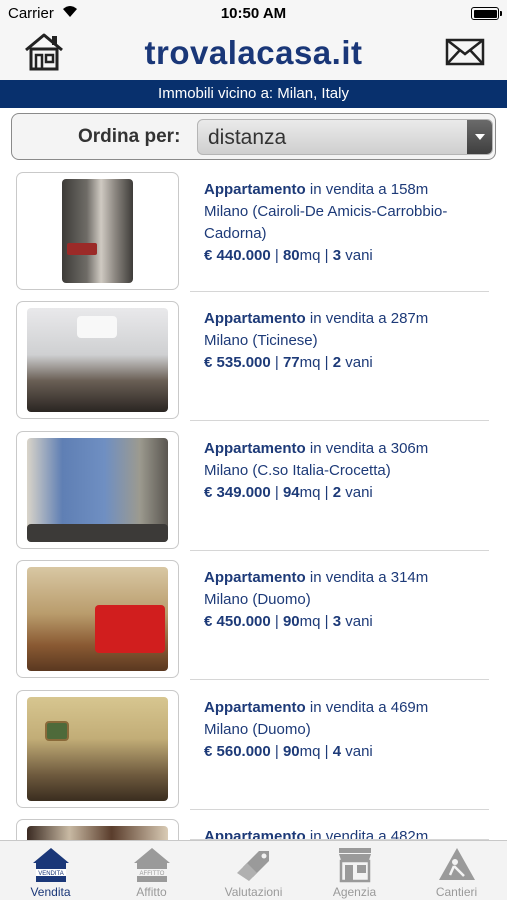 Image resolution: width=507 pixels, height=900 pixels. I want to click on listing-distance: in vendita a 469m, so click(369, 707).